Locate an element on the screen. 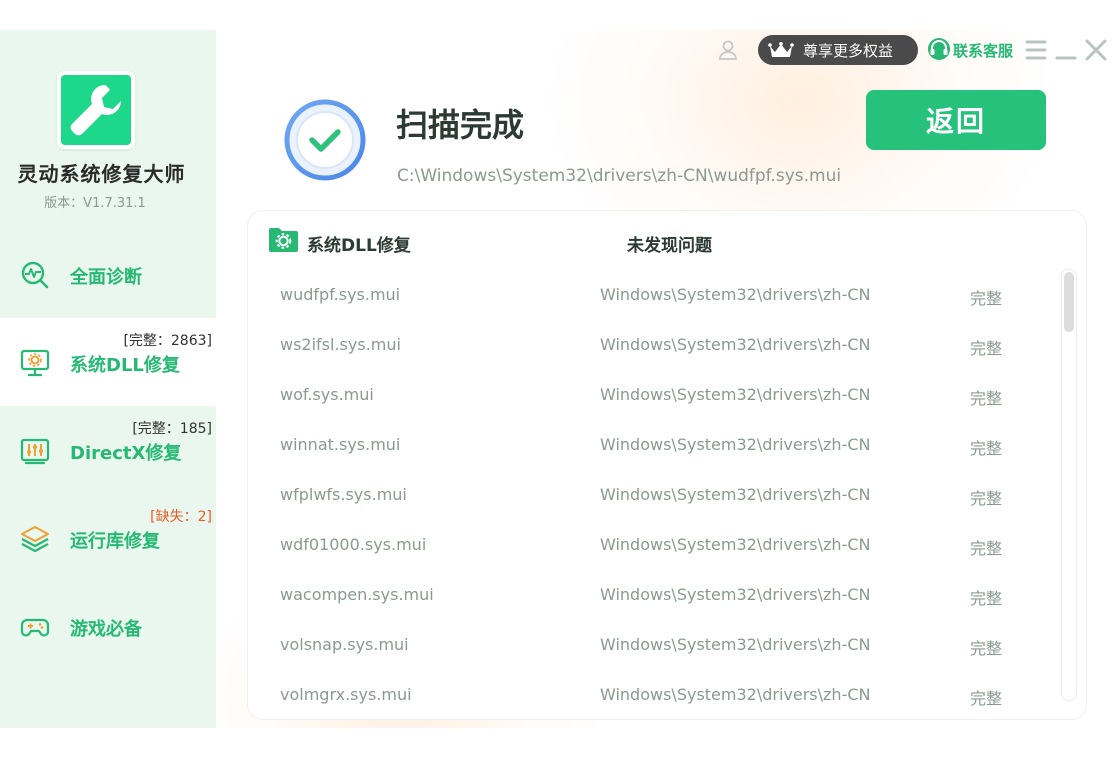 This screenshot has width=1120, height=760. minimize-button is located at coordinates (1066, 50).